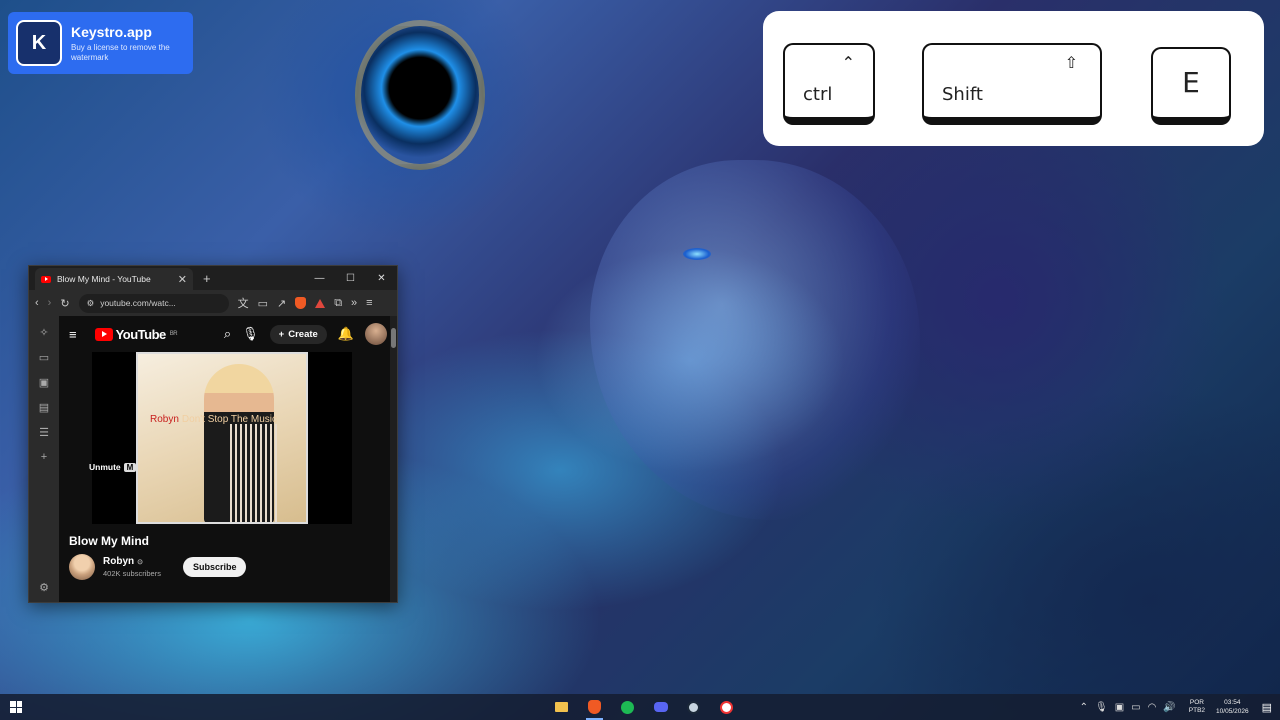 Image resolution: width=1280 pixels, height=720 pixels. Describe the element at coordinates (393, 459) in the screenshot. I see `page-scrollbar` at that location.